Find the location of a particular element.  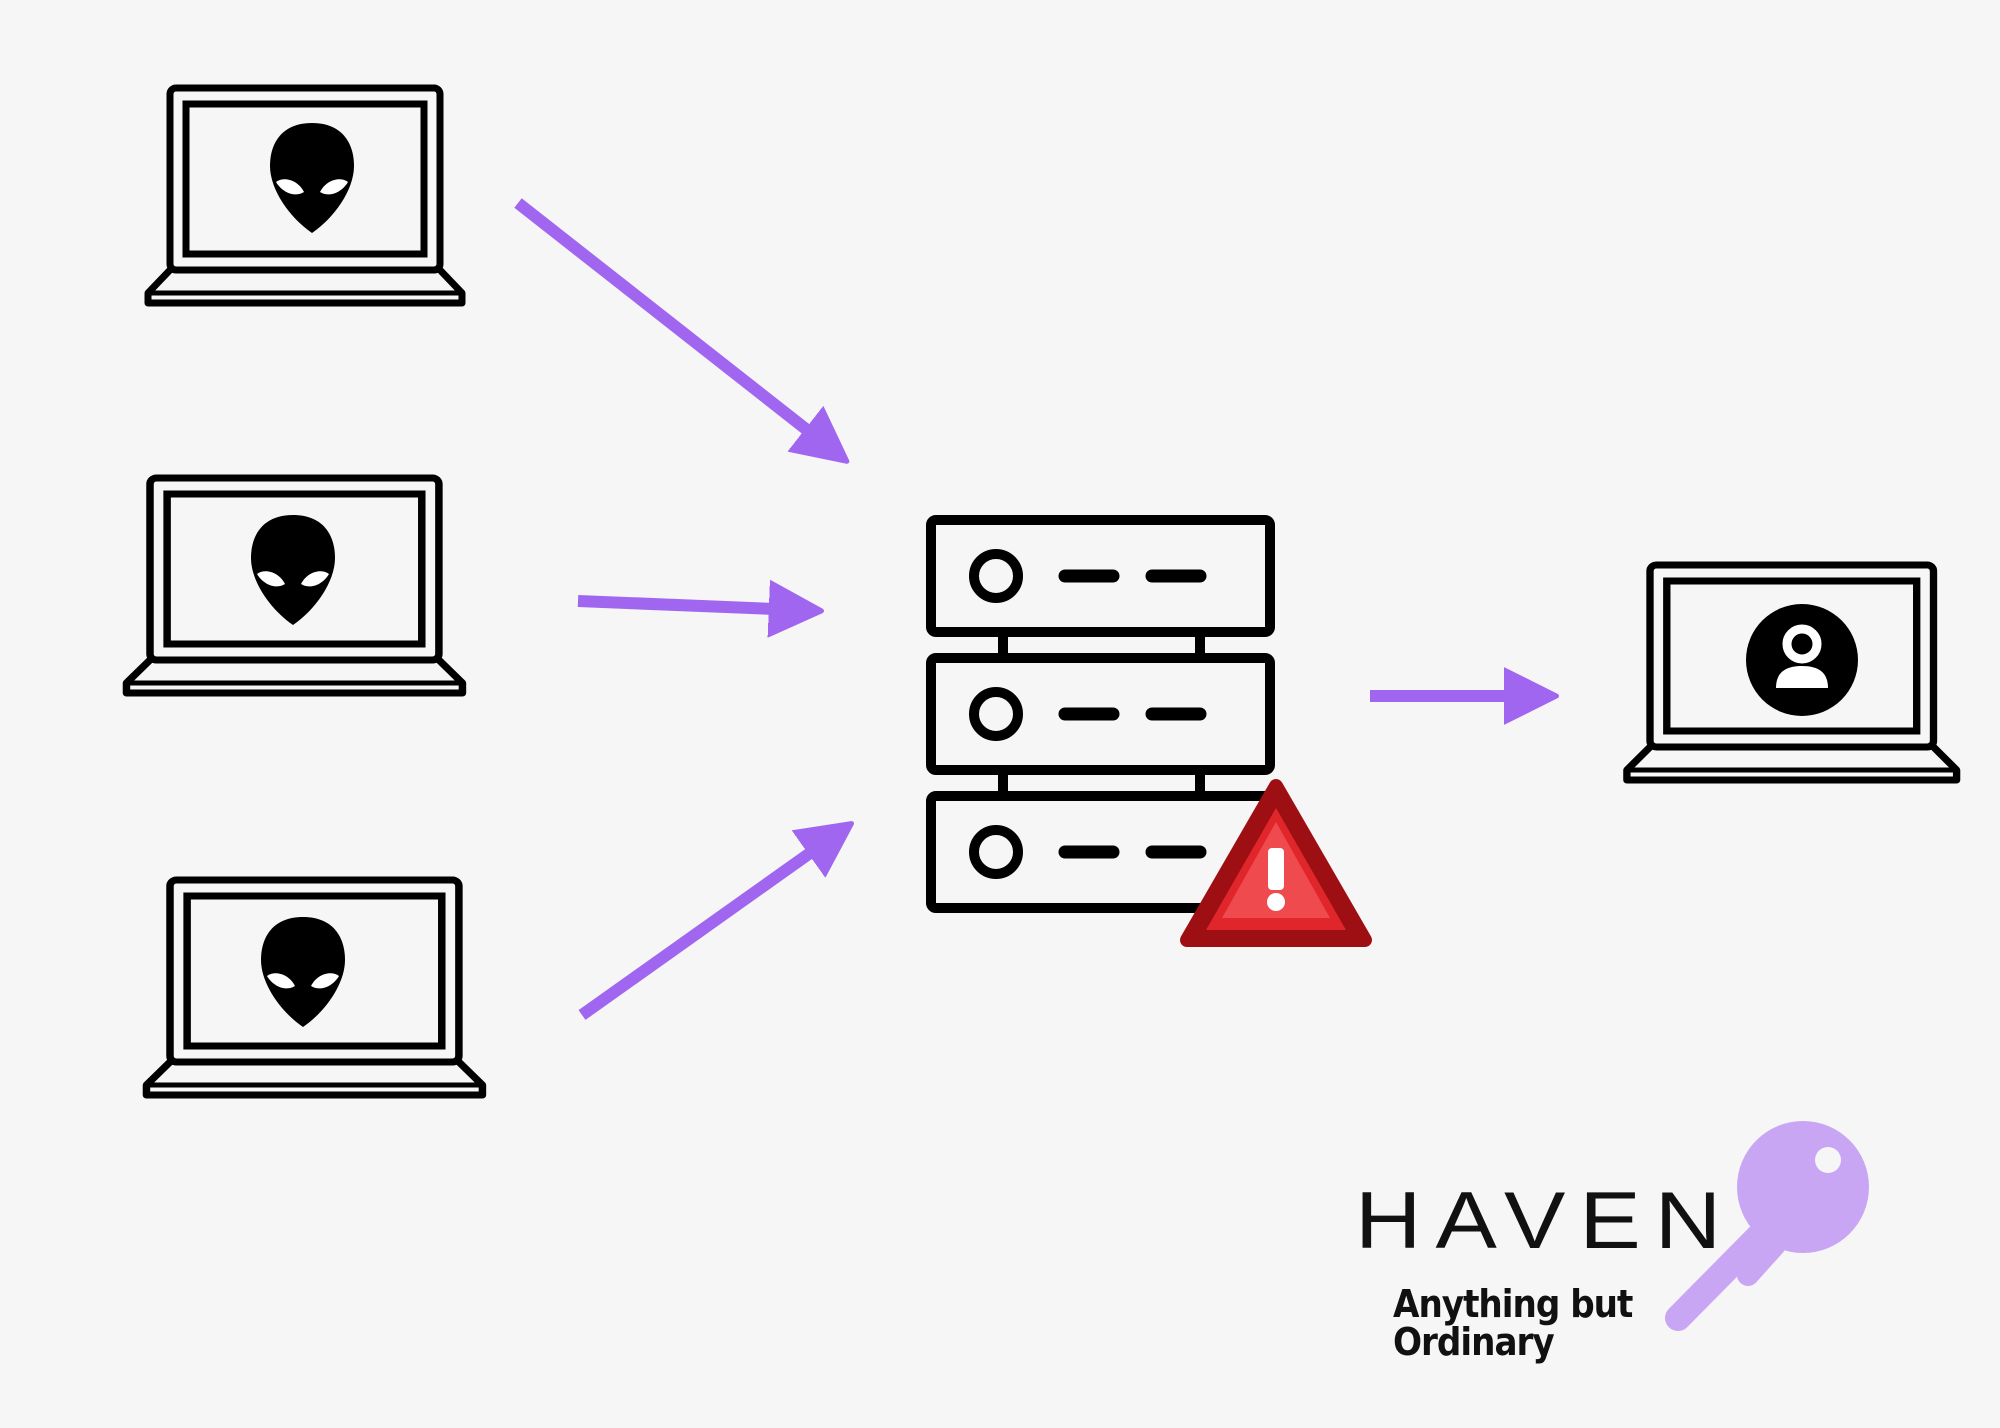

victim-laptop is located at coordinates (1792, 672).